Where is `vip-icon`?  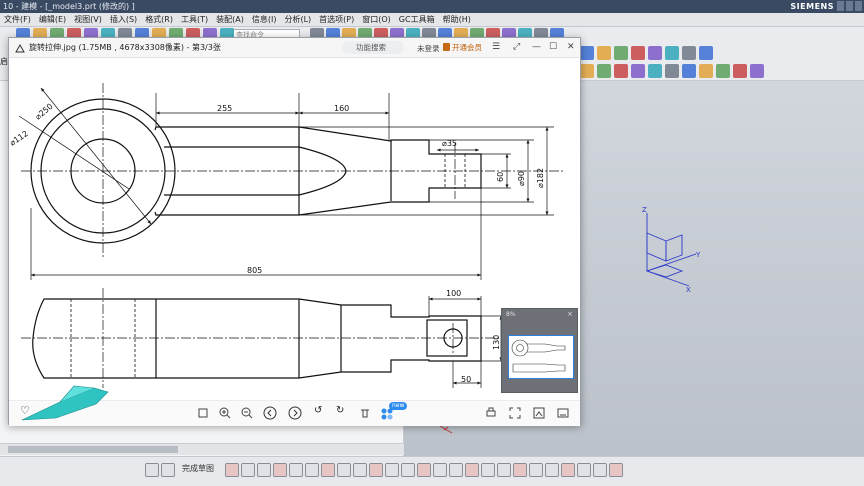
vip-icon is located at coordinates (446, 47).